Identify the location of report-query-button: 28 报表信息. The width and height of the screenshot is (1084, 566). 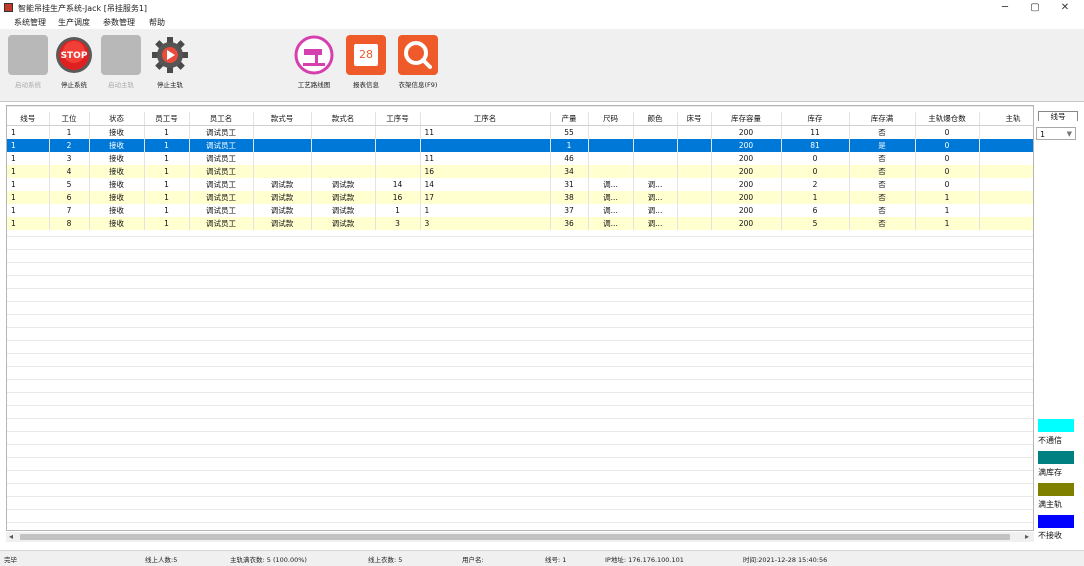
(366, 63).